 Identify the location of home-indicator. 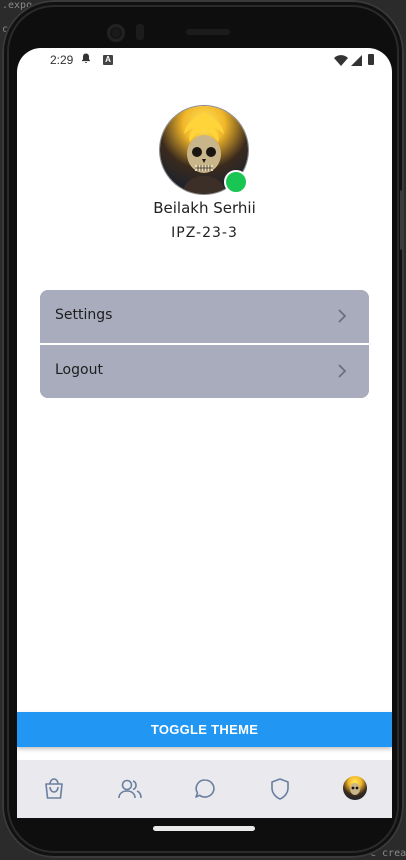
(204, 828).